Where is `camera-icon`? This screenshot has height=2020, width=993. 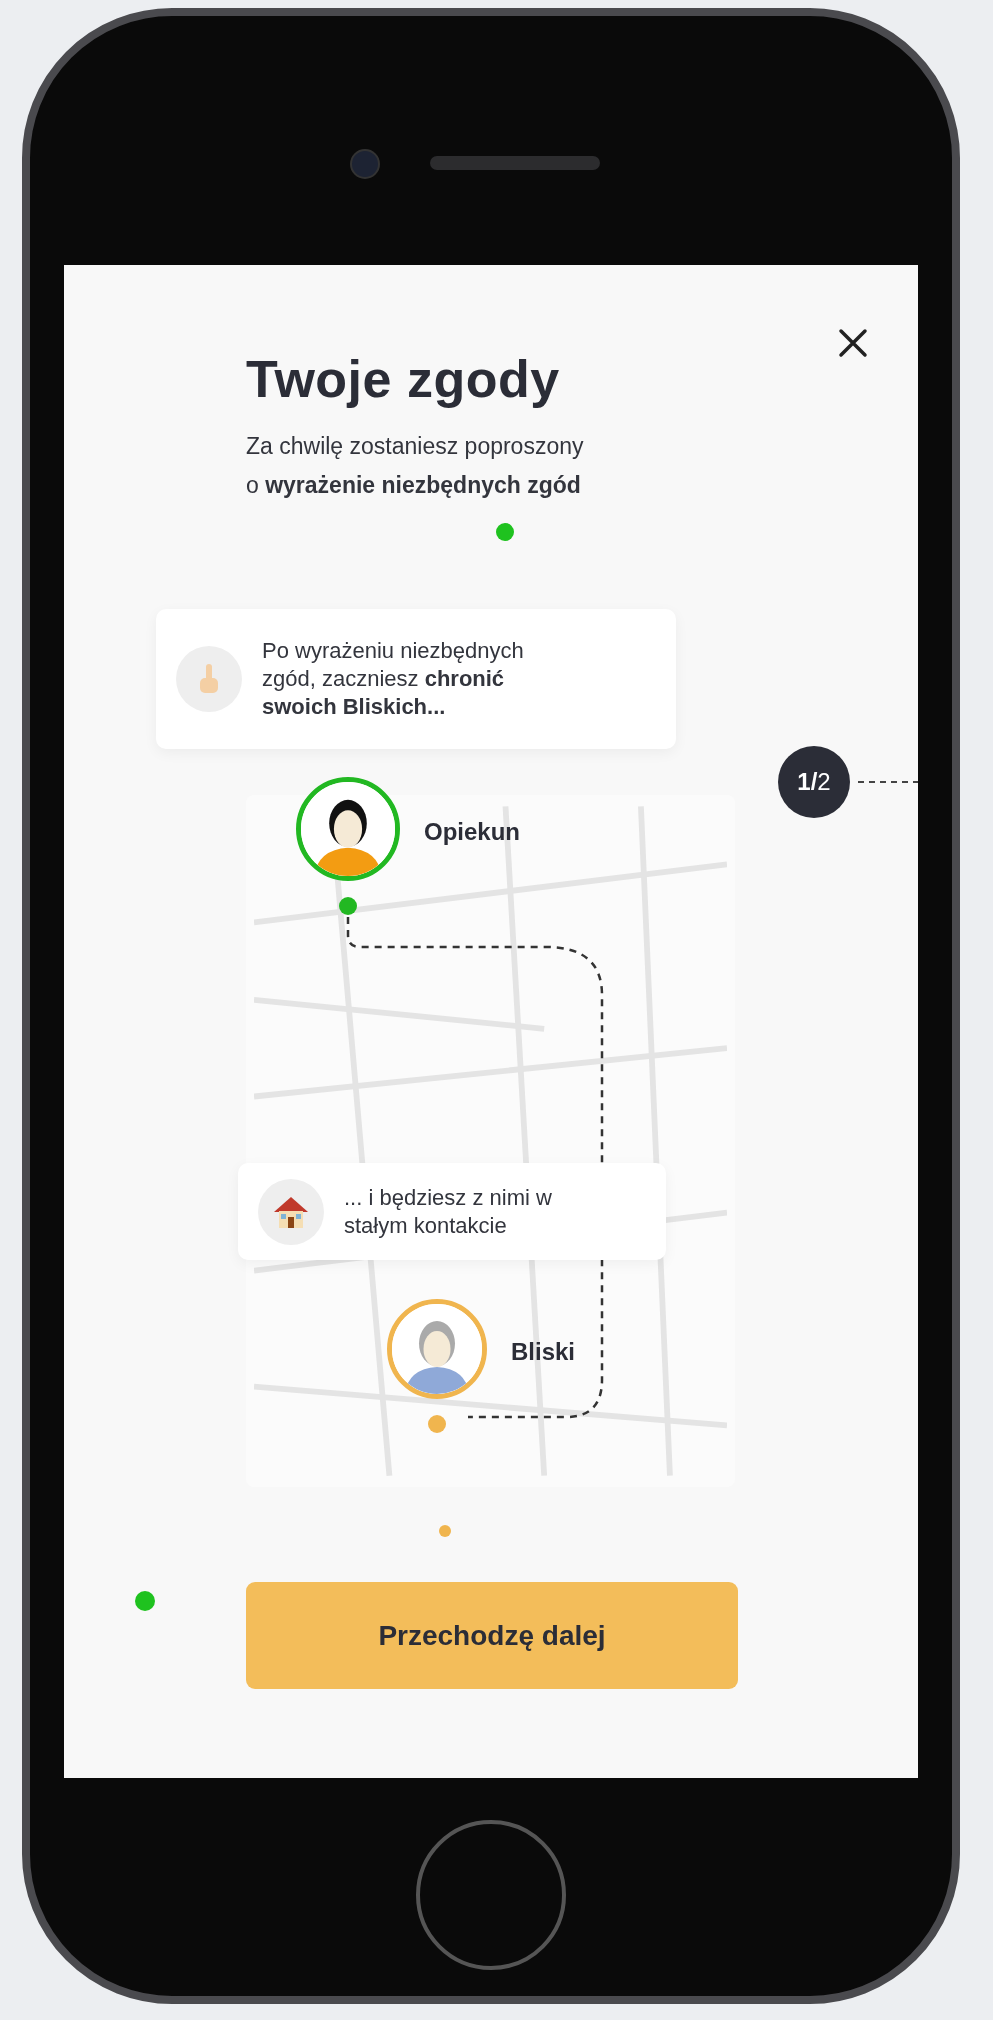 camera-icon is located at coordinates (365, 164).